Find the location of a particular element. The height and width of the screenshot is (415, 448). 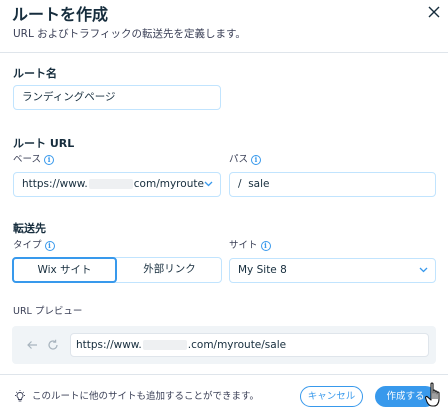

base-url-prefix: https://www. is located at coordinates (55, 184).